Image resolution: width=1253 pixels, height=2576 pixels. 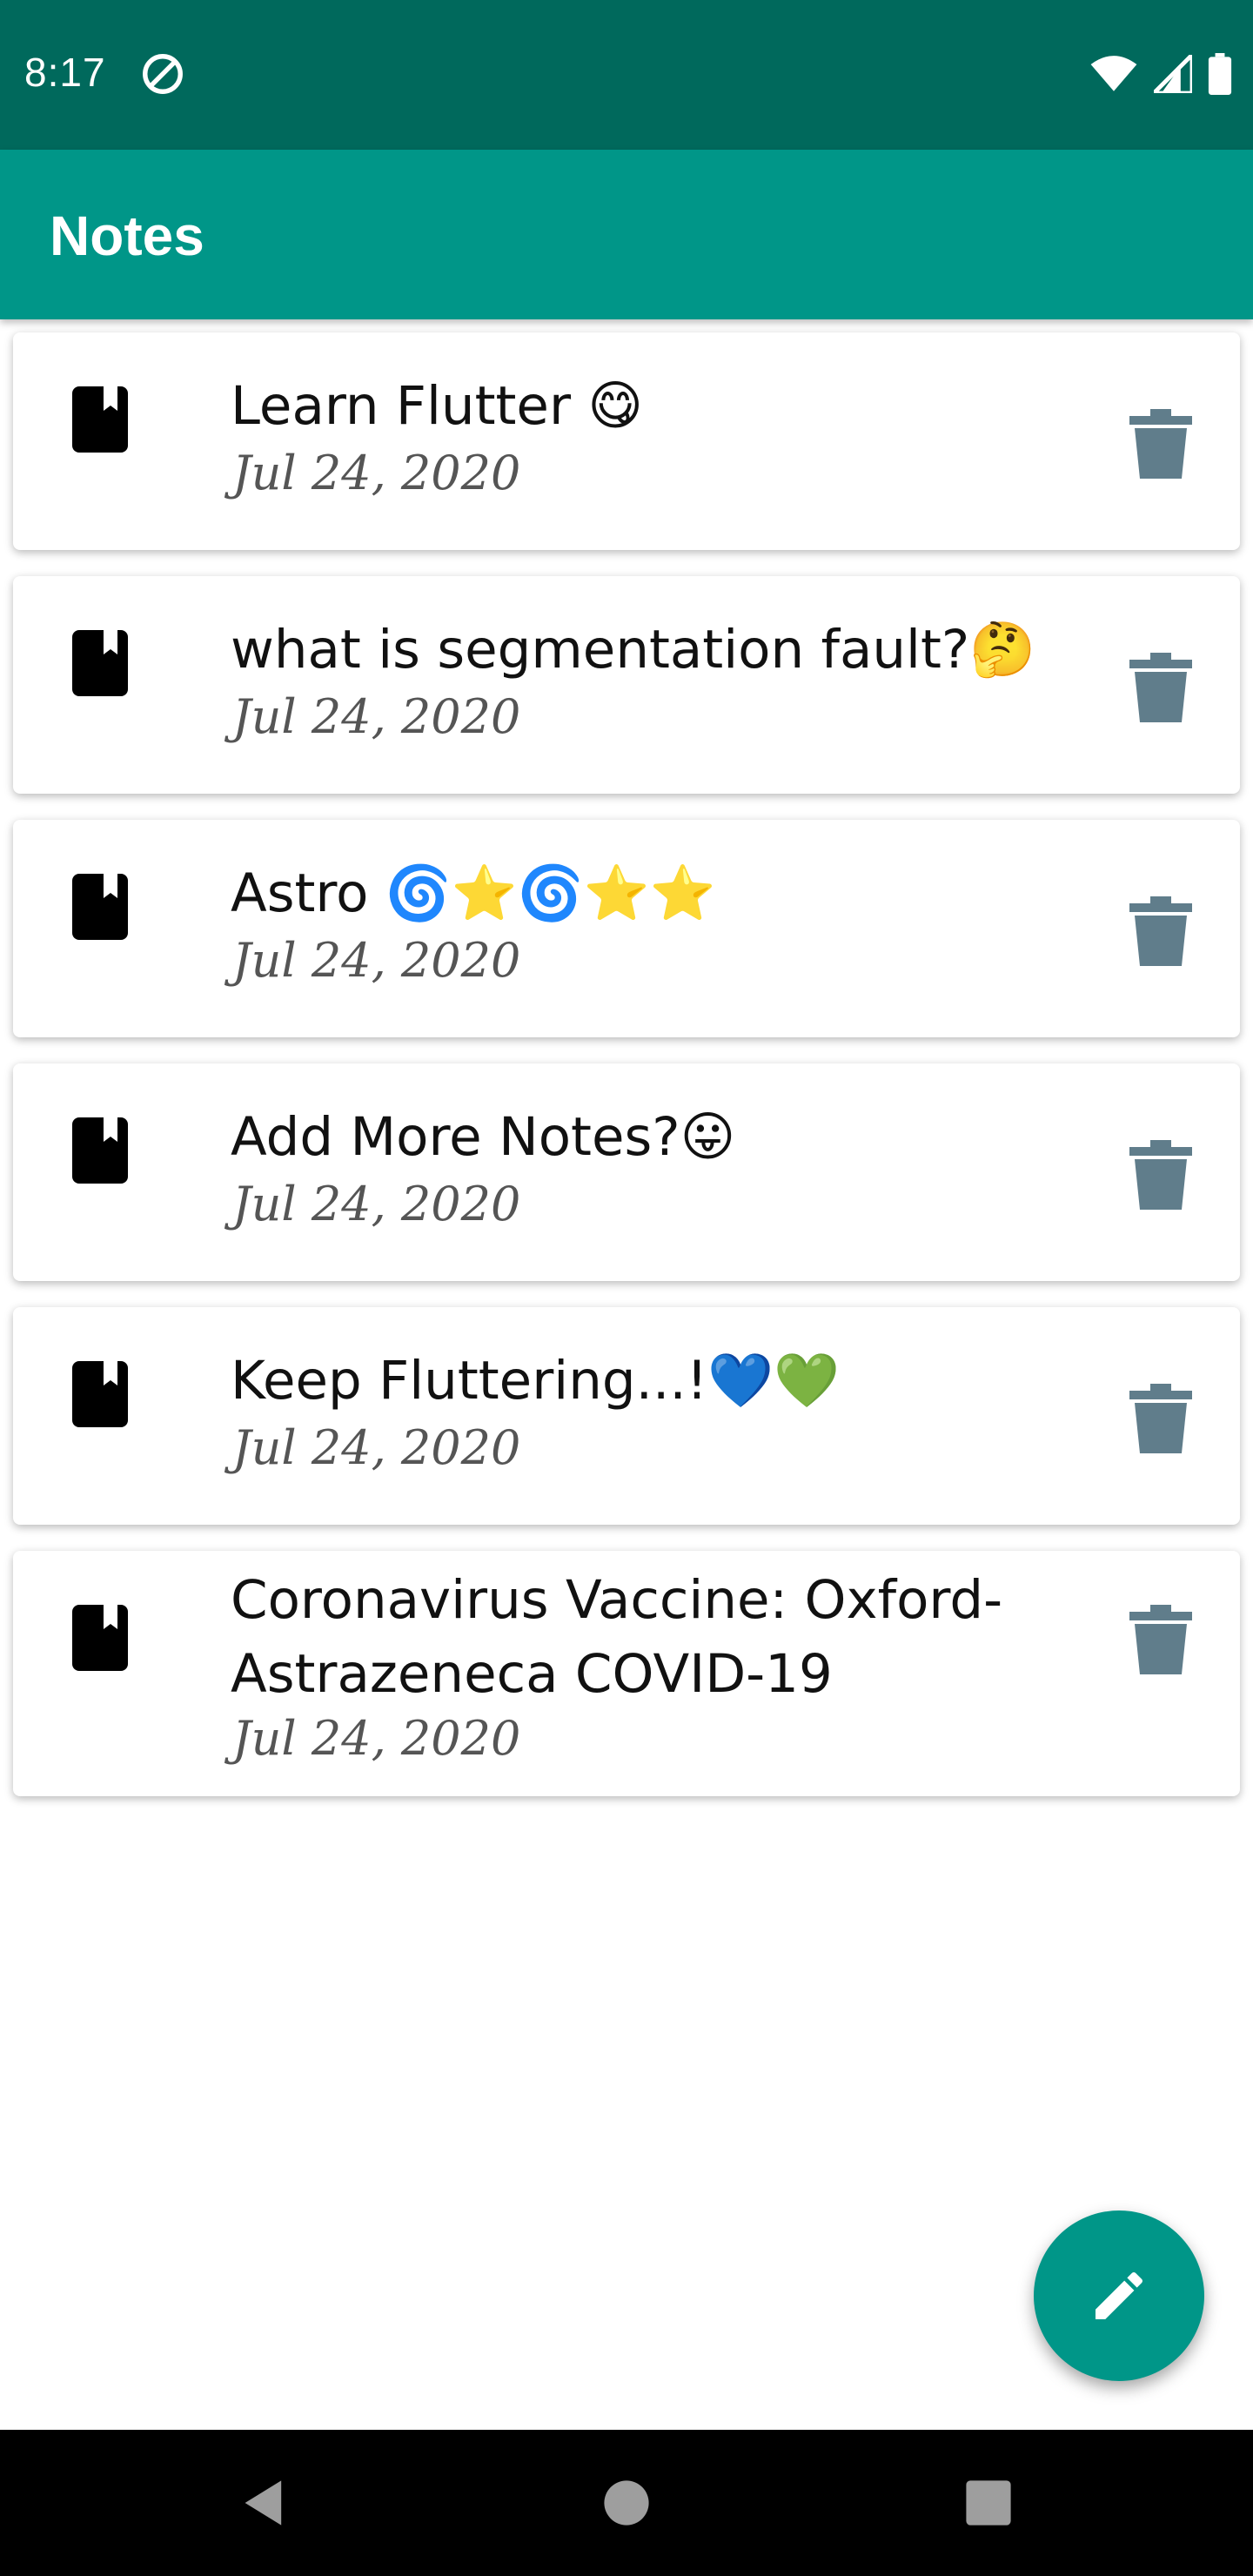 I want to click on wifi-icon, so click(x=1113, y=73).